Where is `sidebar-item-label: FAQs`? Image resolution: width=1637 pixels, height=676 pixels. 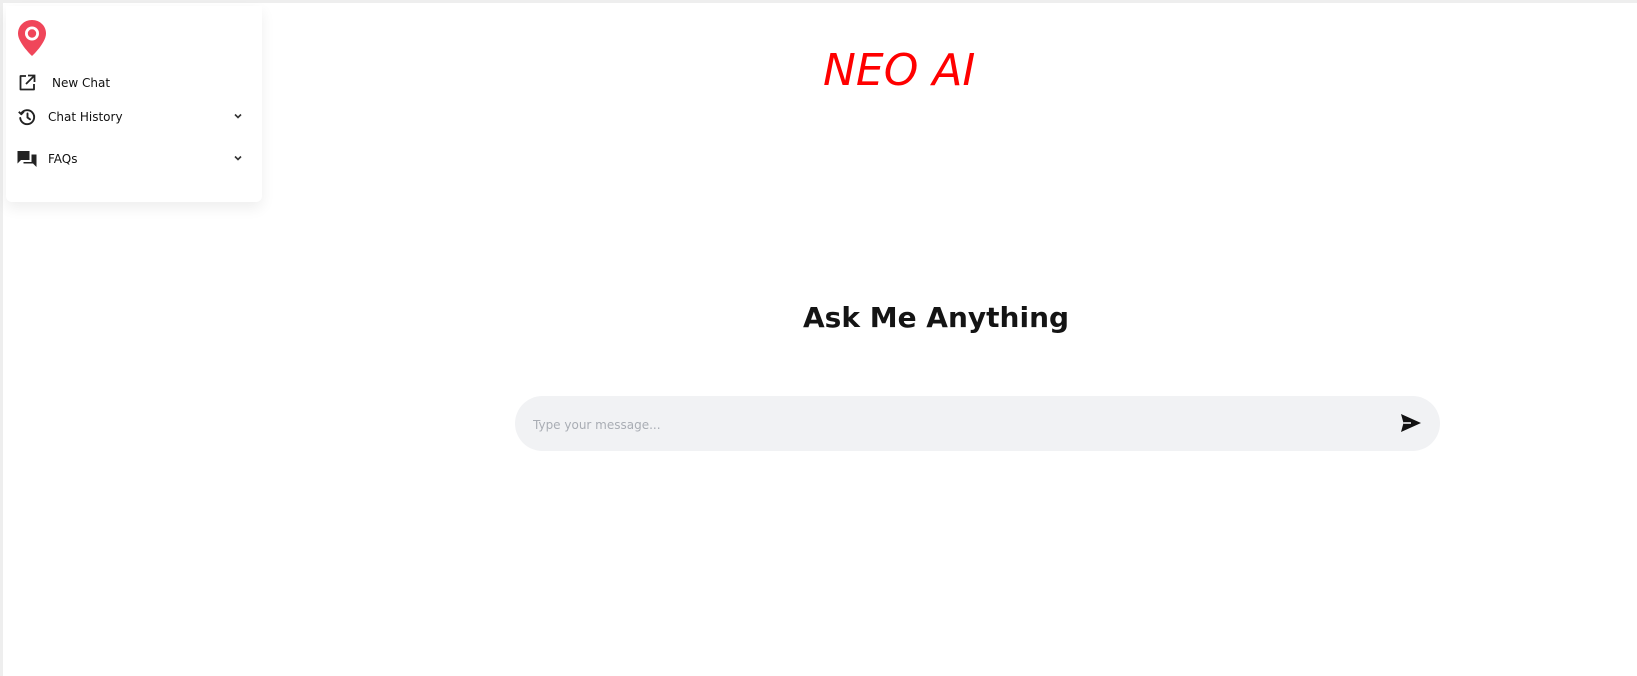
sidebar-item-label: FAQs is located at coordinates (63, 159).